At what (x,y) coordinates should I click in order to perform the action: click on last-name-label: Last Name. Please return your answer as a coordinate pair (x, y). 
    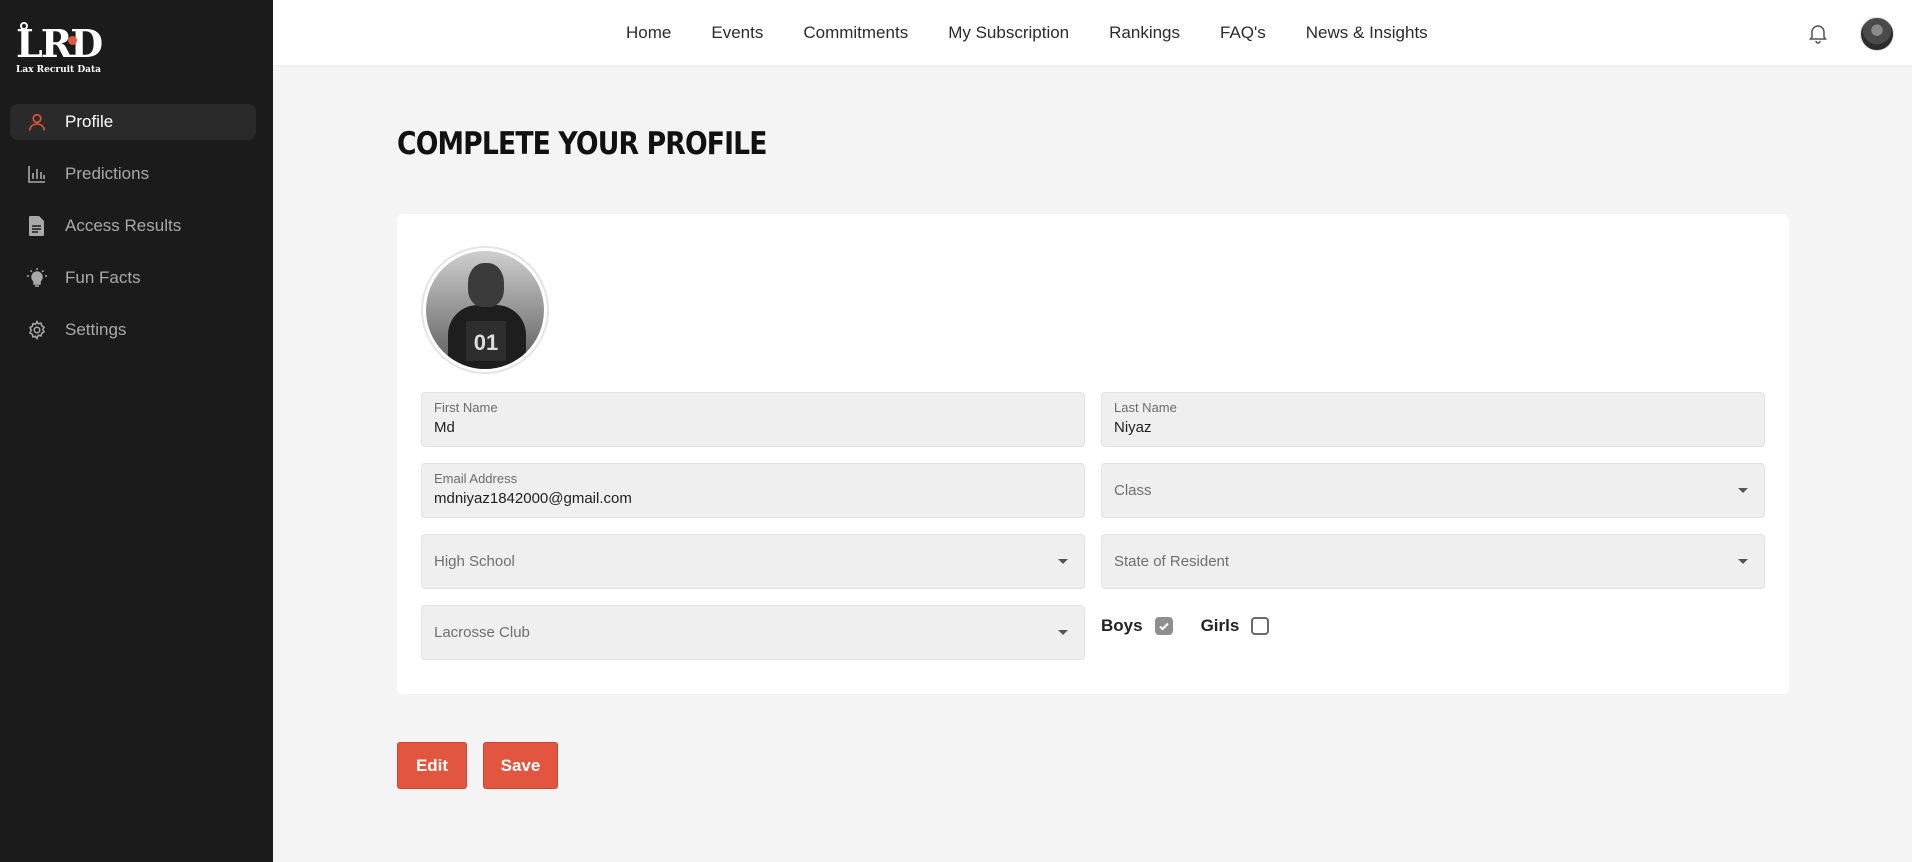
    Looking at the image, I should click on (1145, 407).